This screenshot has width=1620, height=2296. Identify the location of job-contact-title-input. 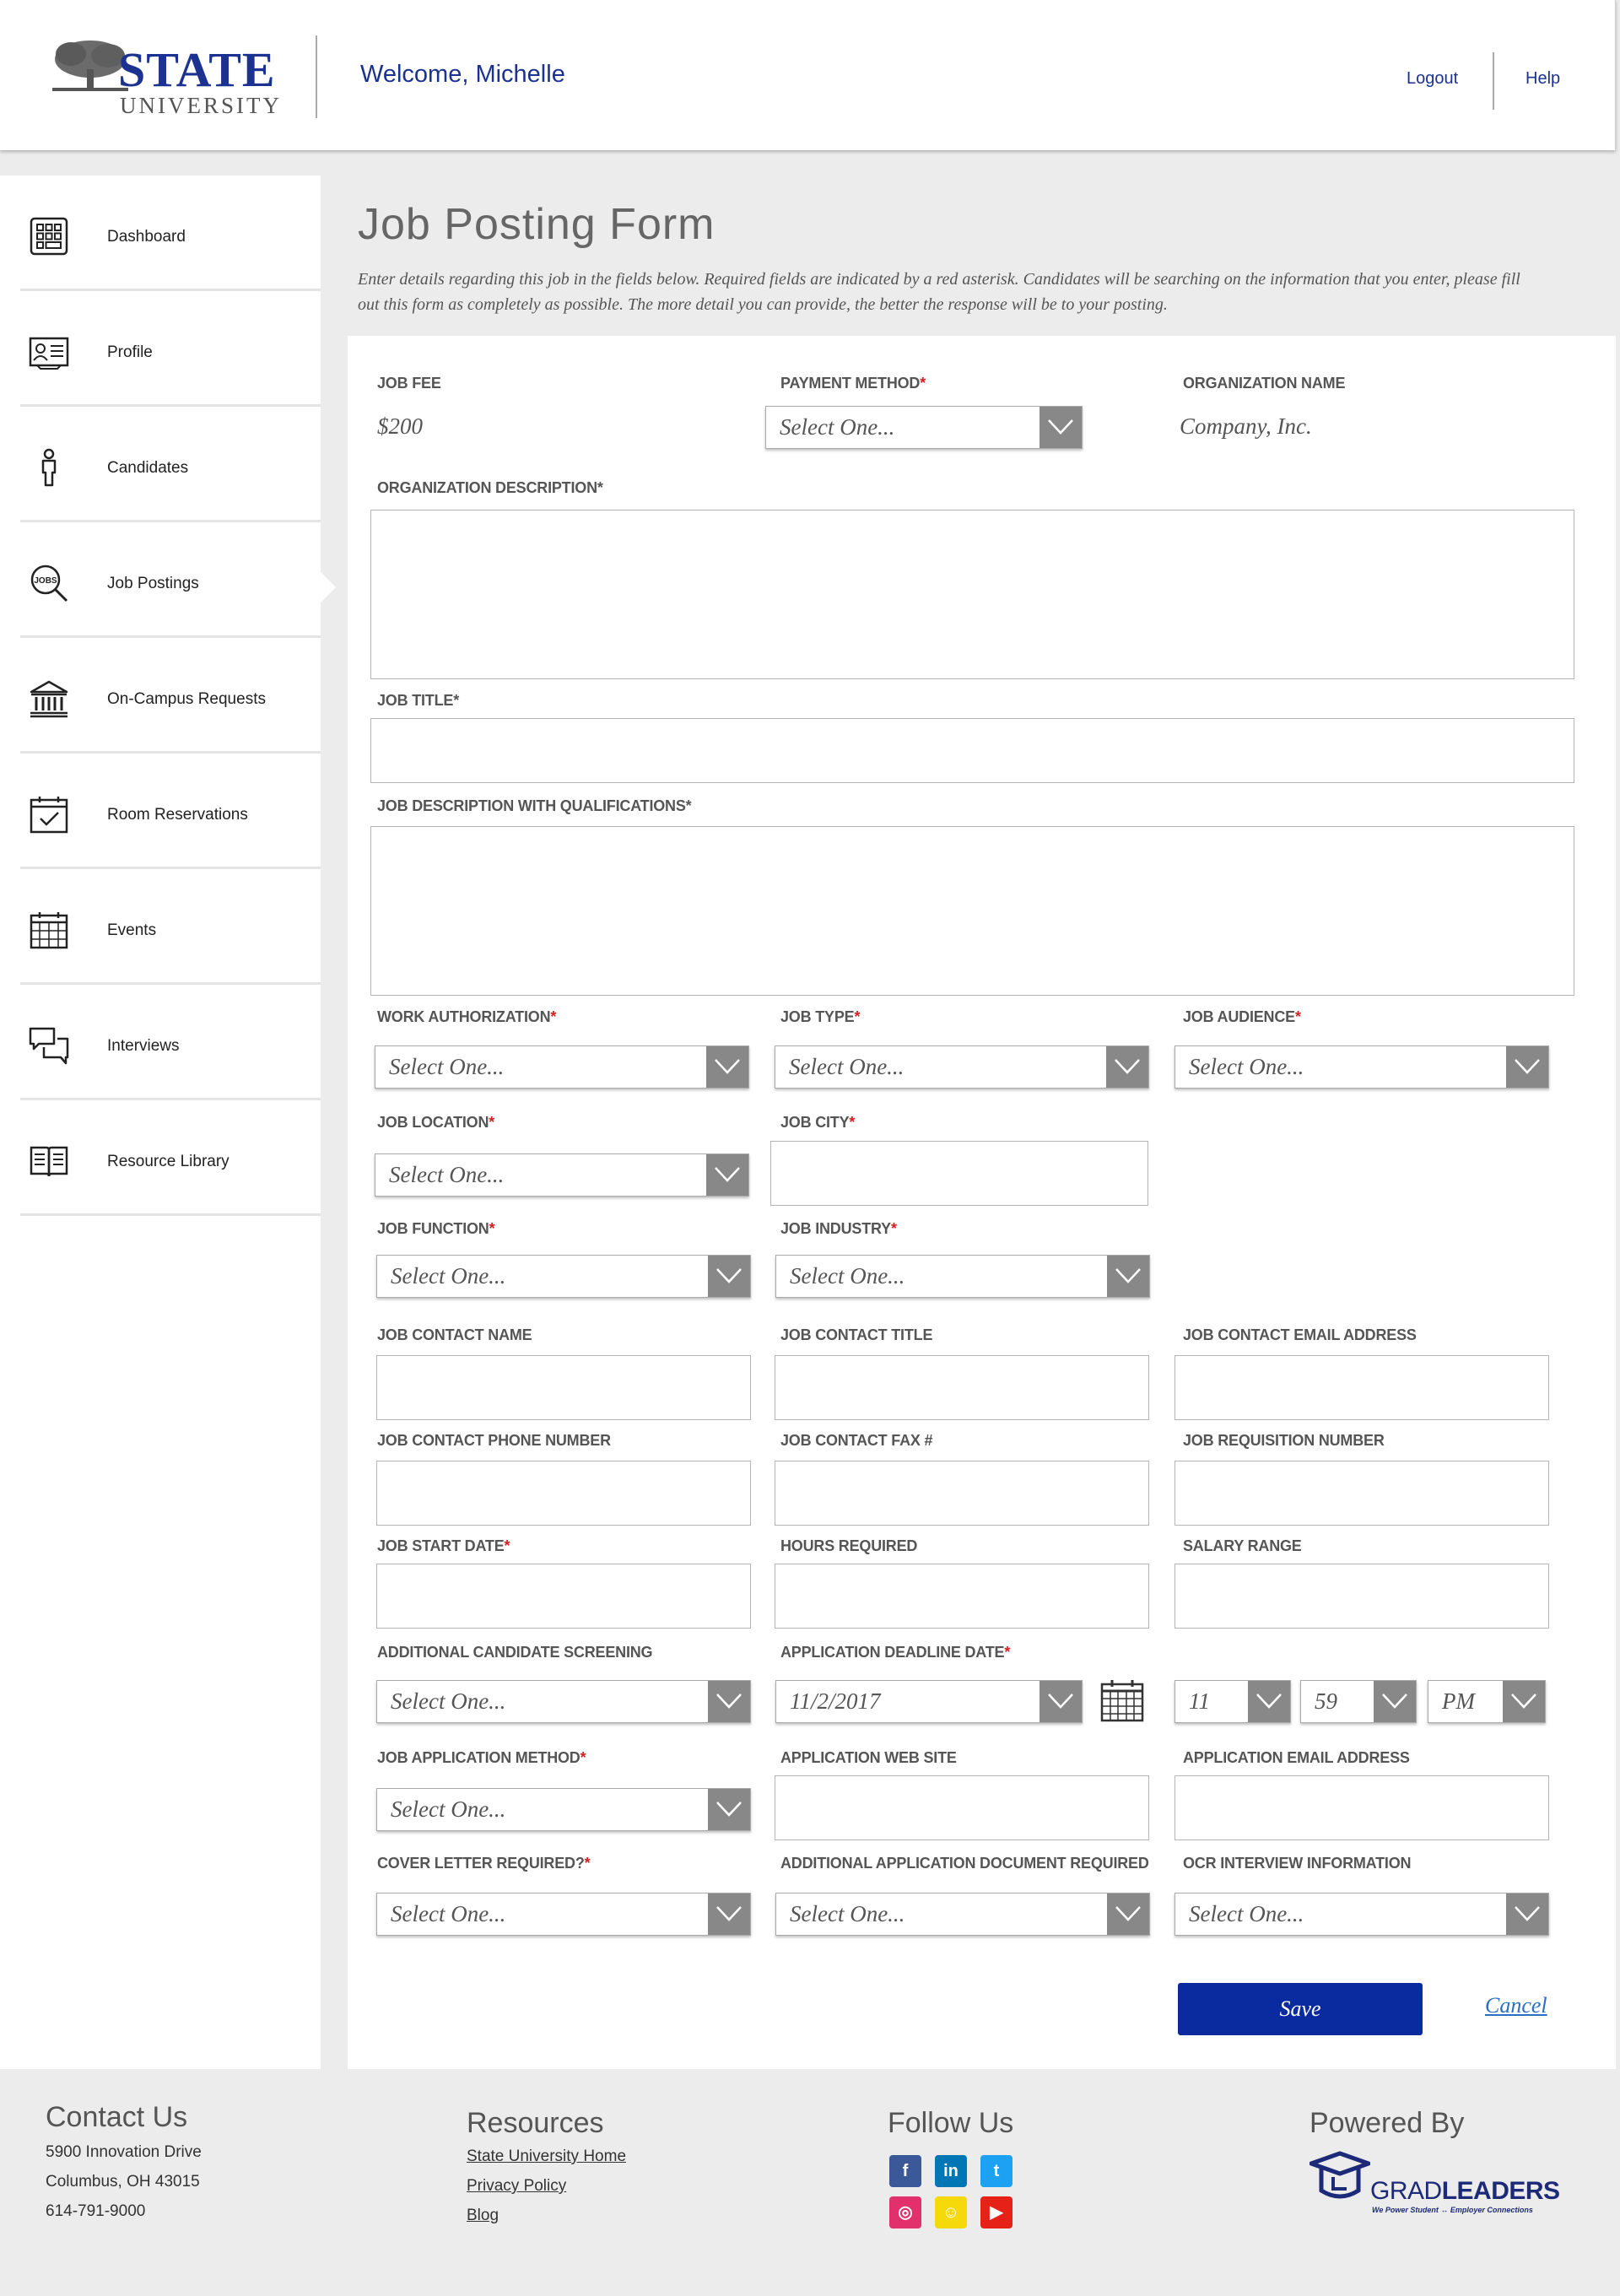
(962, 1387).